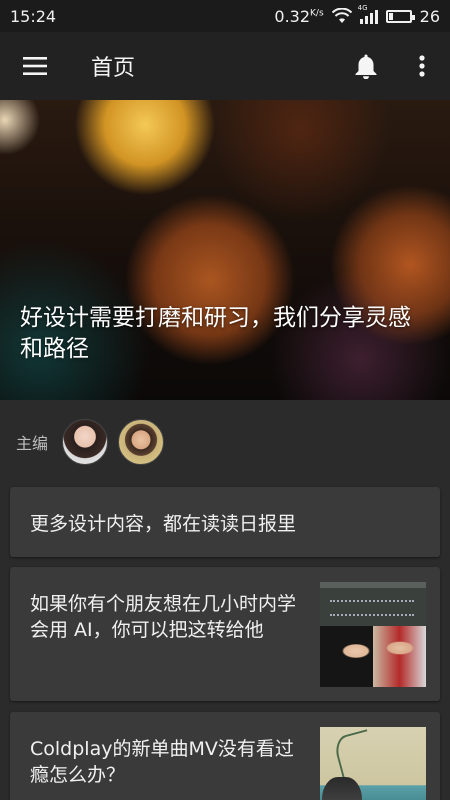 Image resolution: width=450 pixels, height=800 pixels. I want to click on hero-title: 好设计需要打磨和研习，我们分享灵感和路径, so click(215, 333).